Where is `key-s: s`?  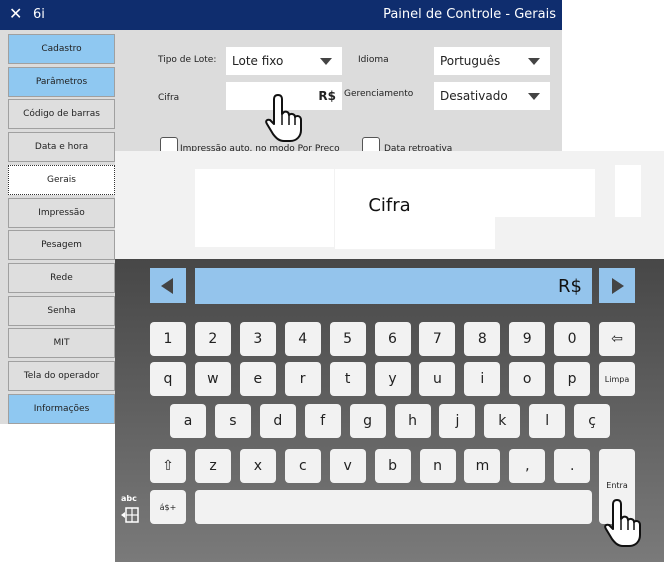 key-s: s is located at coordinates (232, 421).